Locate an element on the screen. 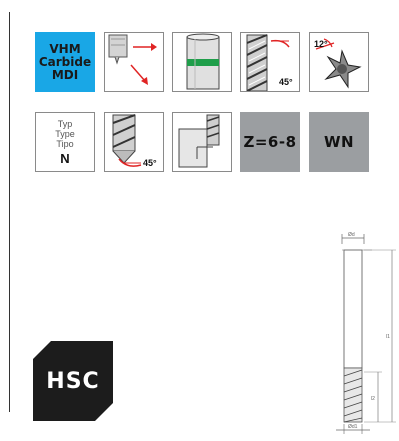 Image resolution: width=399 pixels, height=441 pixels. svg-text: l2 is located at coordinates (373, 399).